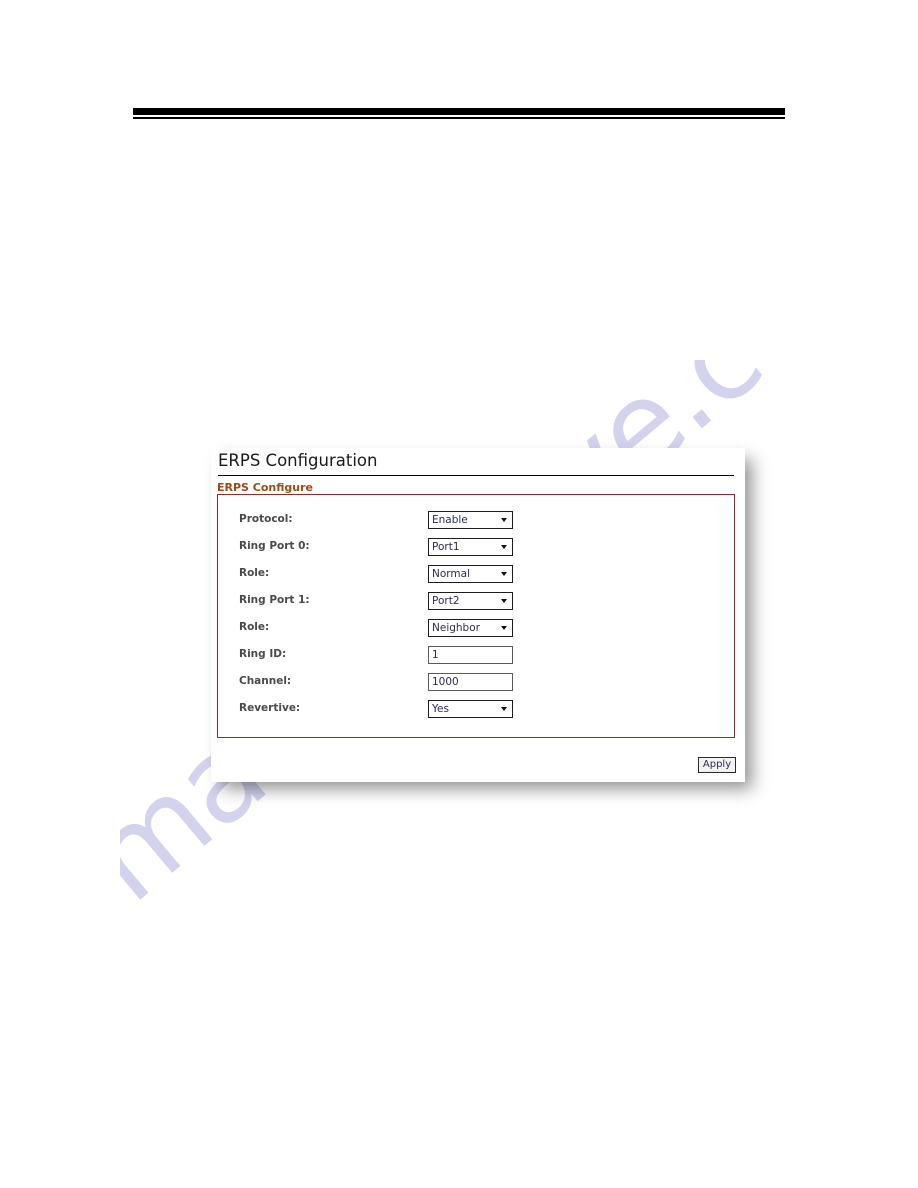 This screenshot has height=1188, width=918. Describe the element at coordinates (476, 475) in the screenshot. I see `title-divider` at that location.